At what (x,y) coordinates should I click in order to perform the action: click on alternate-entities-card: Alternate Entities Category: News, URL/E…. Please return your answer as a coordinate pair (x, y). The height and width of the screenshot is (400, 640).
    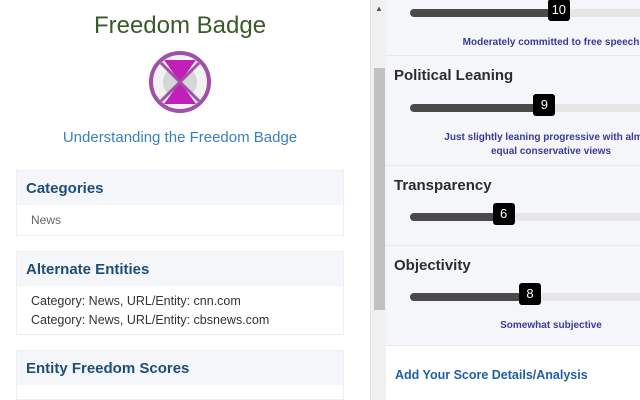
    Looking at the image, I should click on (180, 293).